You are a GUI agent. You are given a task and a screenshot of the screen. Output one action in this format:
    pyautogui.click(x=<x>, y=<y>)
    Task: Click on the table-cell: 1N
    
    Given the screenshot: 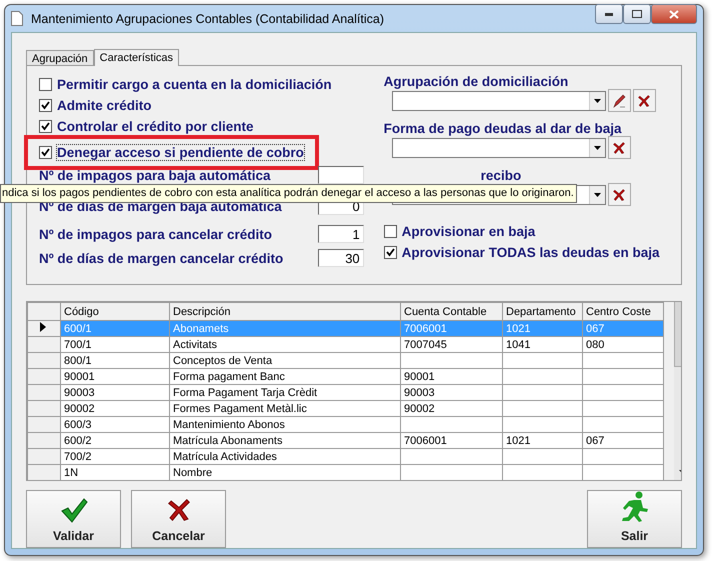 What is the action you would take?
    pyautogui.click(x=115, y=472)
    